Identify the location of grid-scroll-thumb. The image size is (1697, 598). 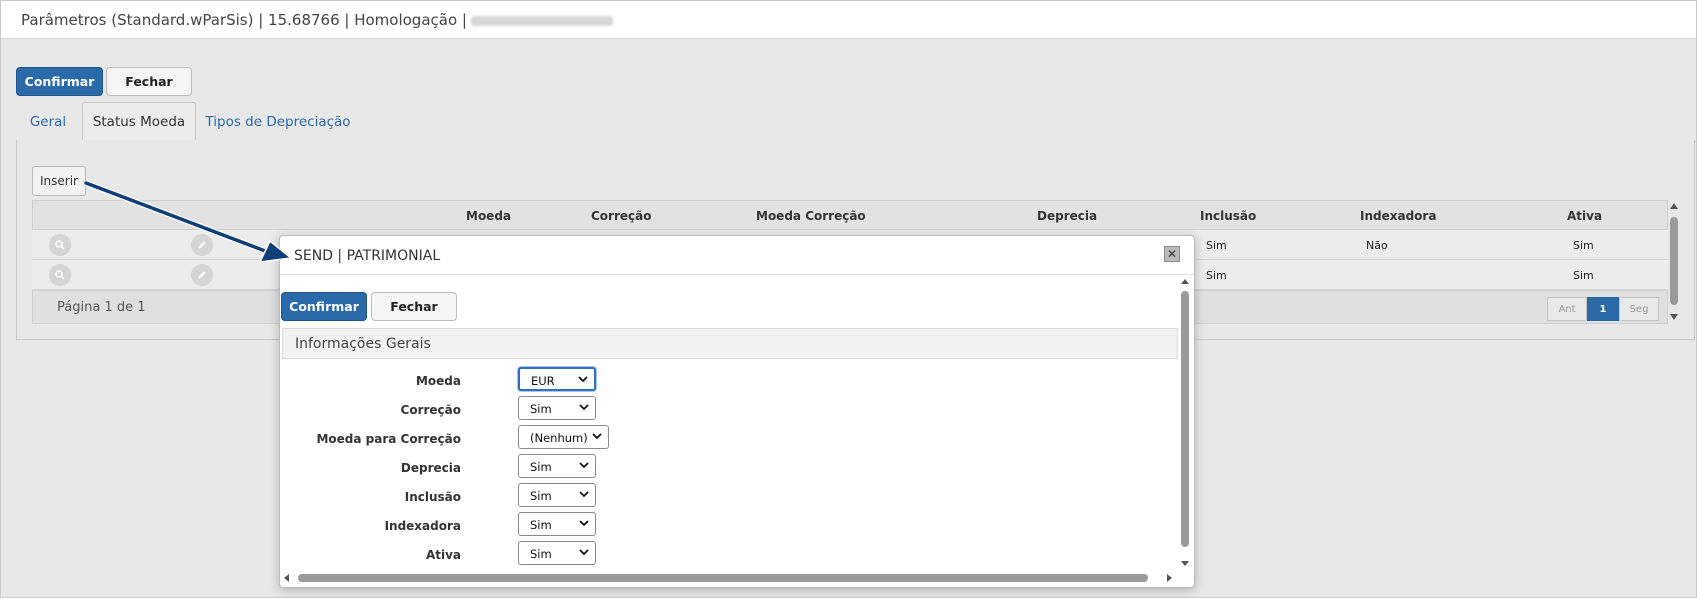
(1674, 261).